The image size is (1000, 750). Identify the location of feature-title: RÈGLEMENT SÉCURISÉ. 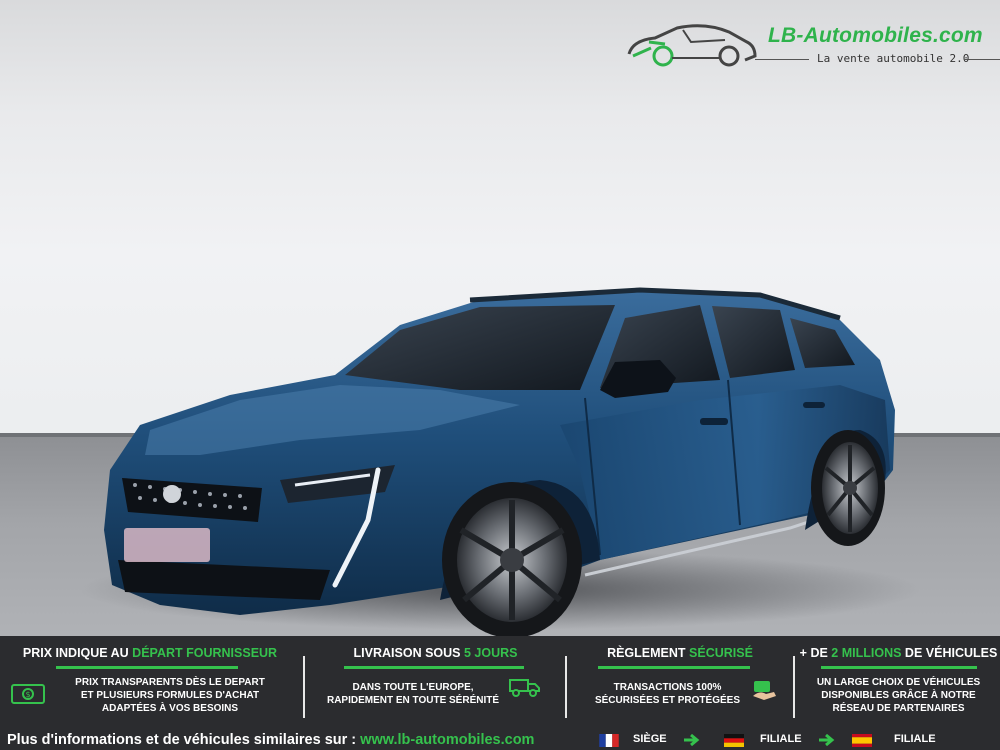
(680, 653).